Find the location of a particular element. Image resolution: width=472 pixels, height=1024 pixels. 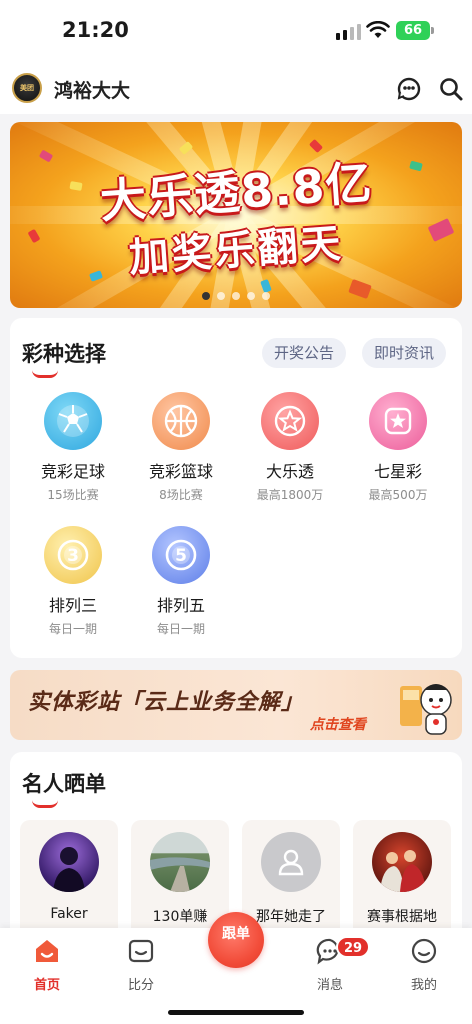

stars-icon is located at coordinates (398, 421).